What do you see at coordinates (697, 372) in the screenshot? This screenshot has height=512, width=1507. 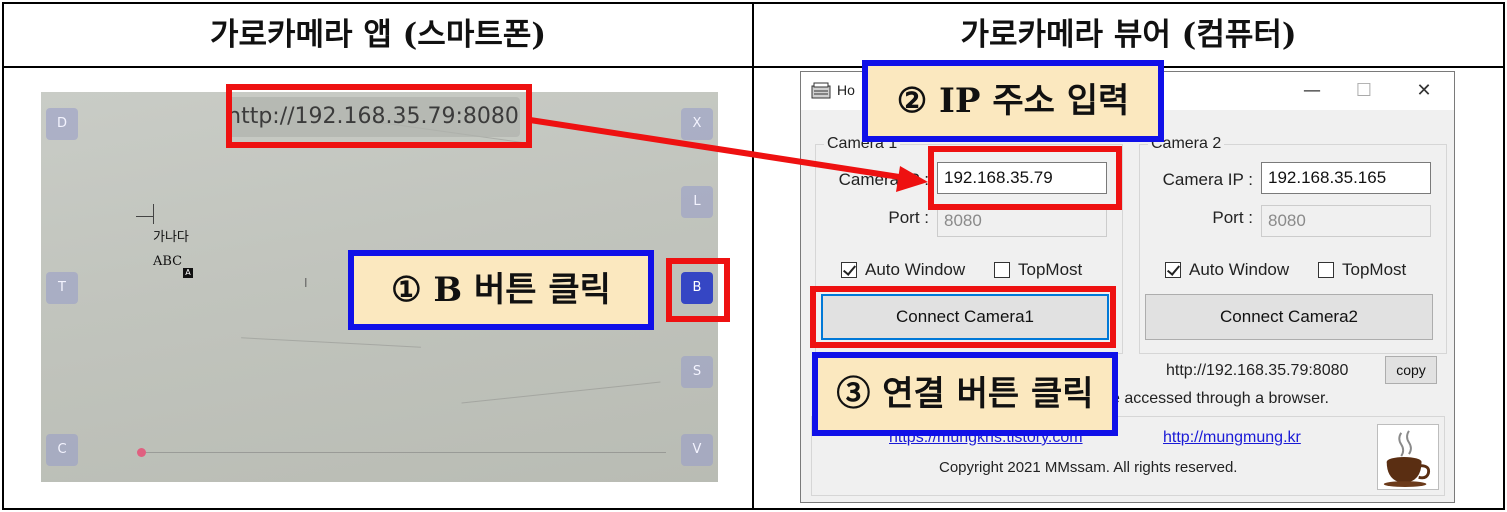 I see `side-button-s: S` at bounding box center [697, 372].